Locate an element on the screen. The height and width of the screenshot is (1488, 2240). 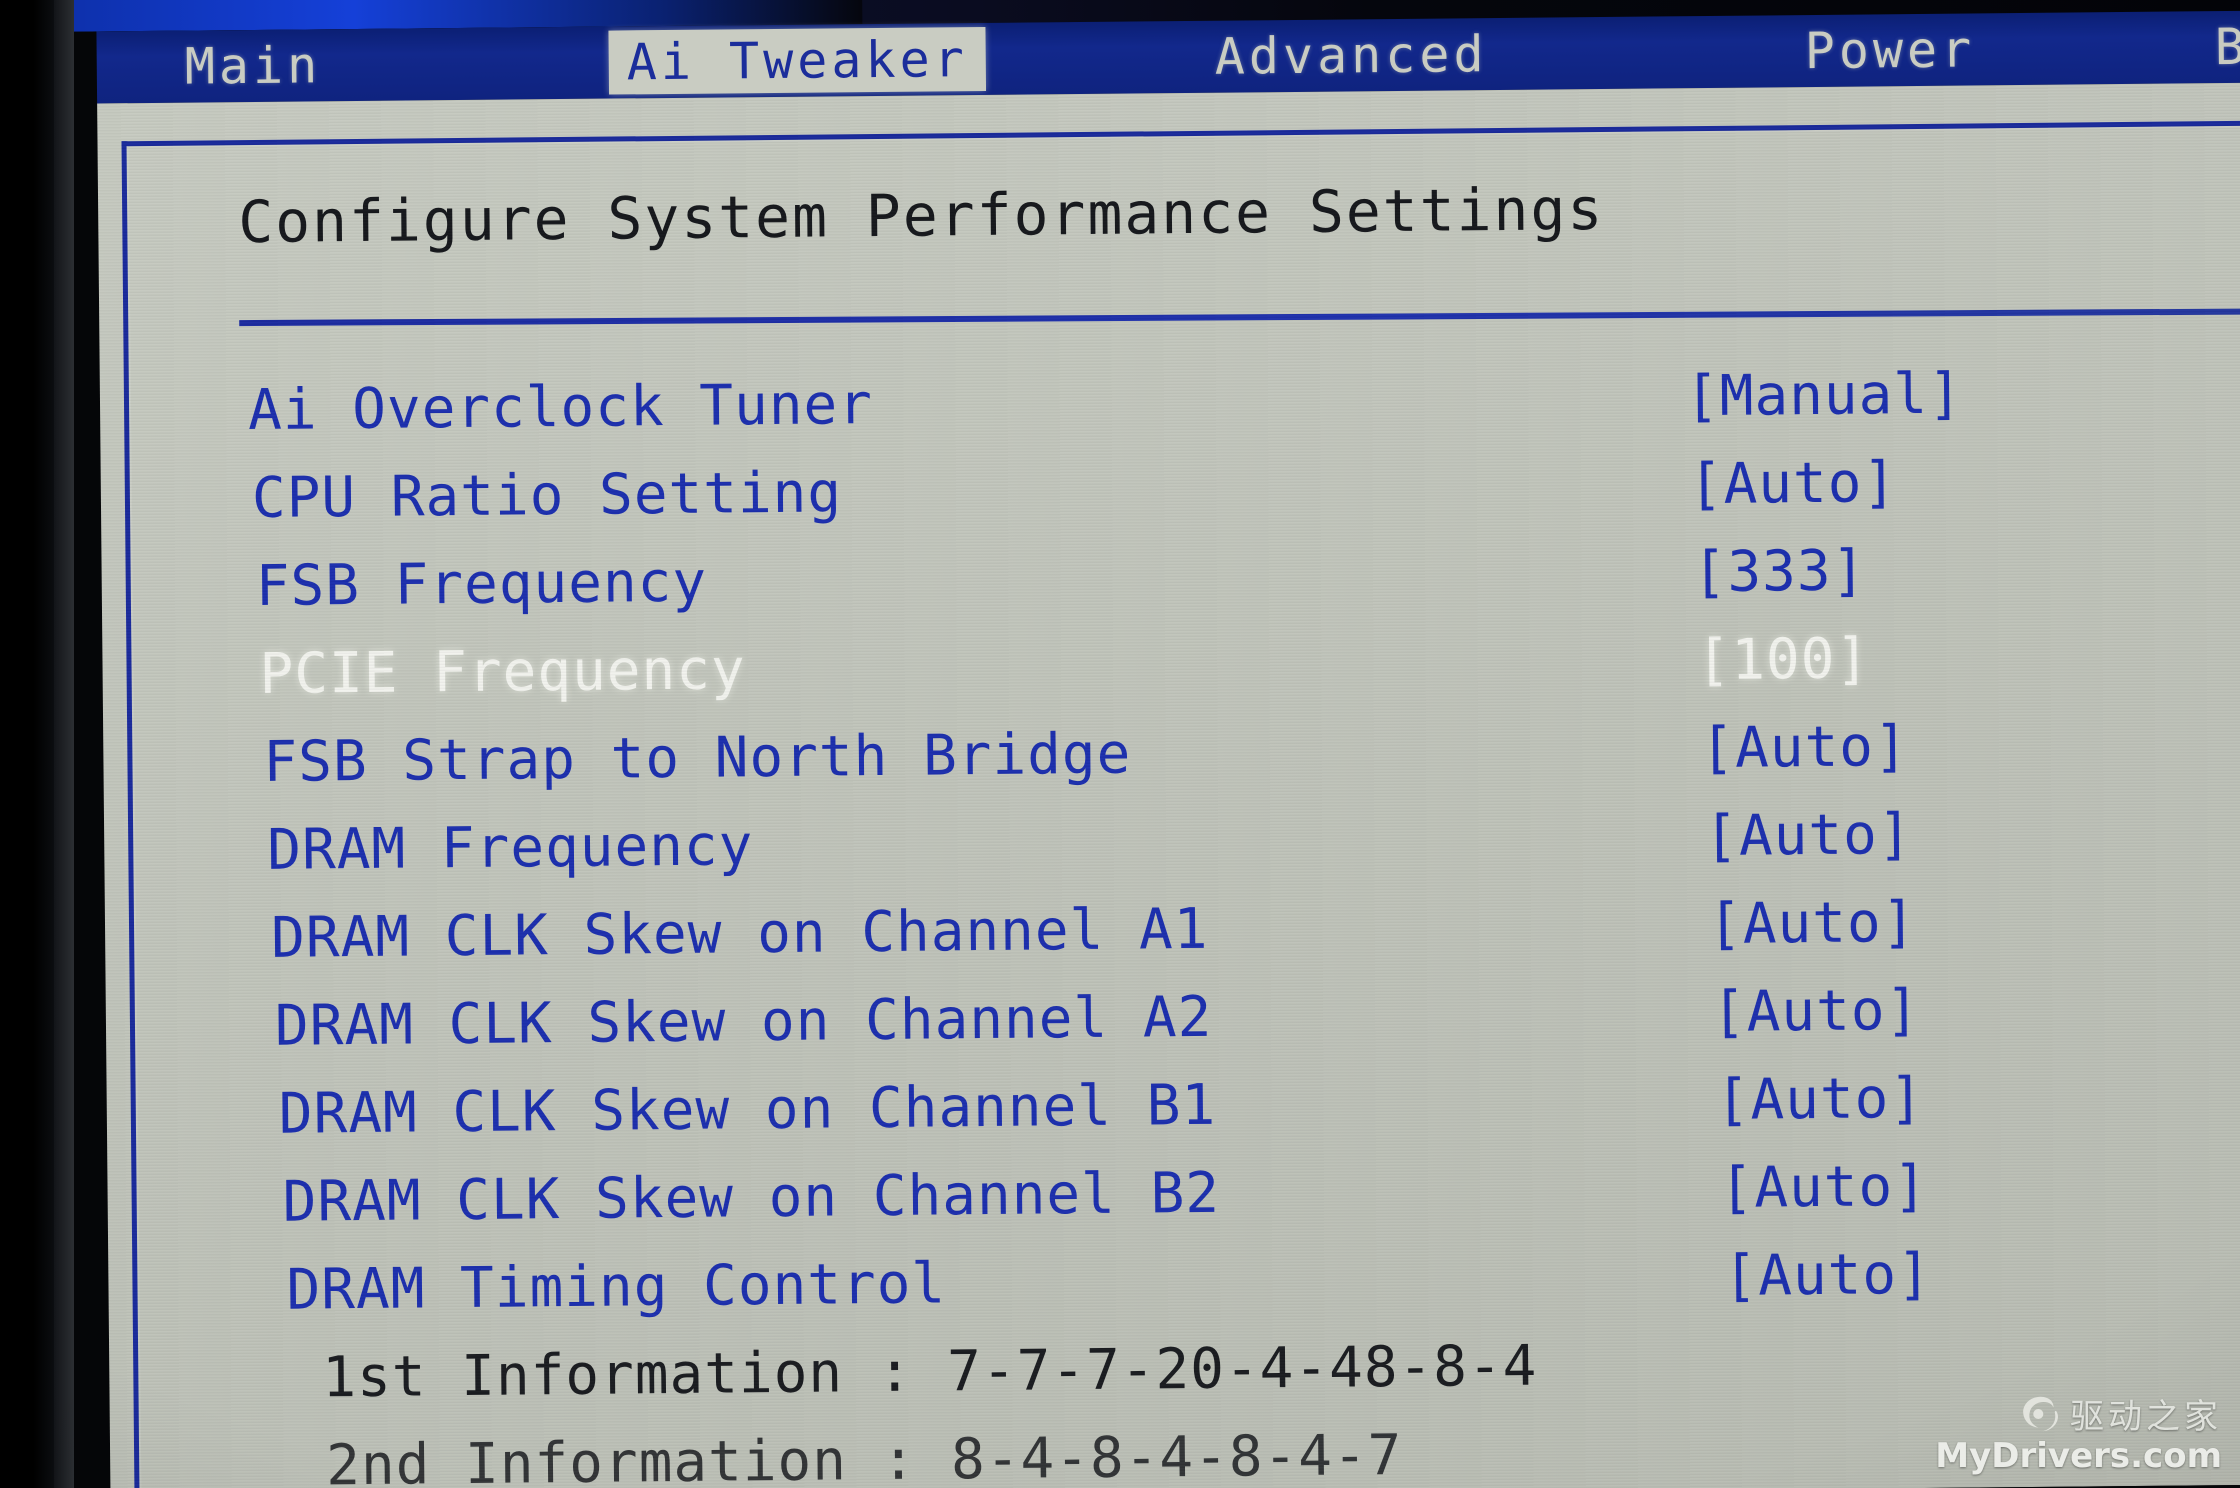
setting-value: [100] is located at coordinates (1783, 659).